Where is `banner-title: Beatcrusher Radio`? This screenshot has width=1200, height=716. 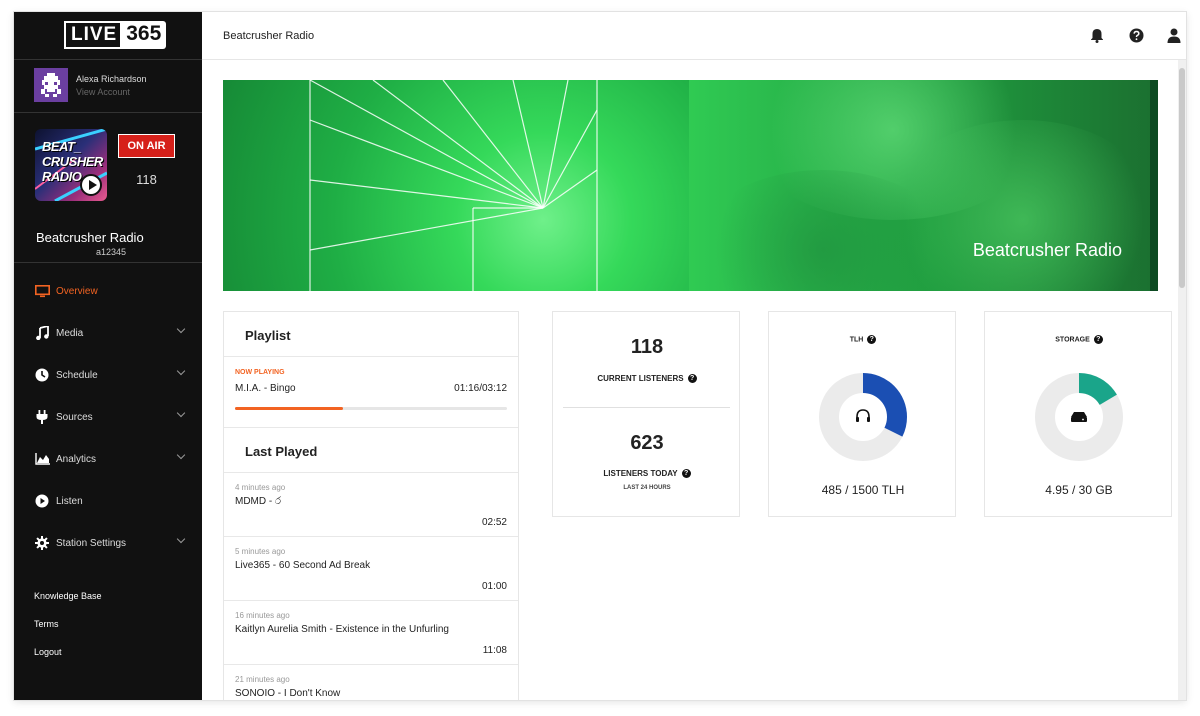
banner-title: Beatcrusher Radio is located at coordinates (1047, 250).